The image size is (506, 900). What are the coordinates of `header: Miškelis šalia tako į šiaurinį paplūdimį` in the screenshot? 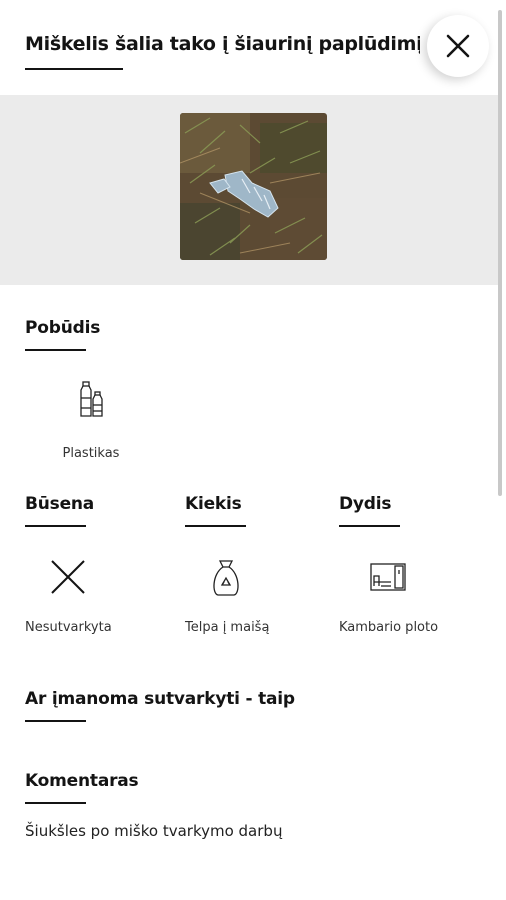 It's located at (253, 47).